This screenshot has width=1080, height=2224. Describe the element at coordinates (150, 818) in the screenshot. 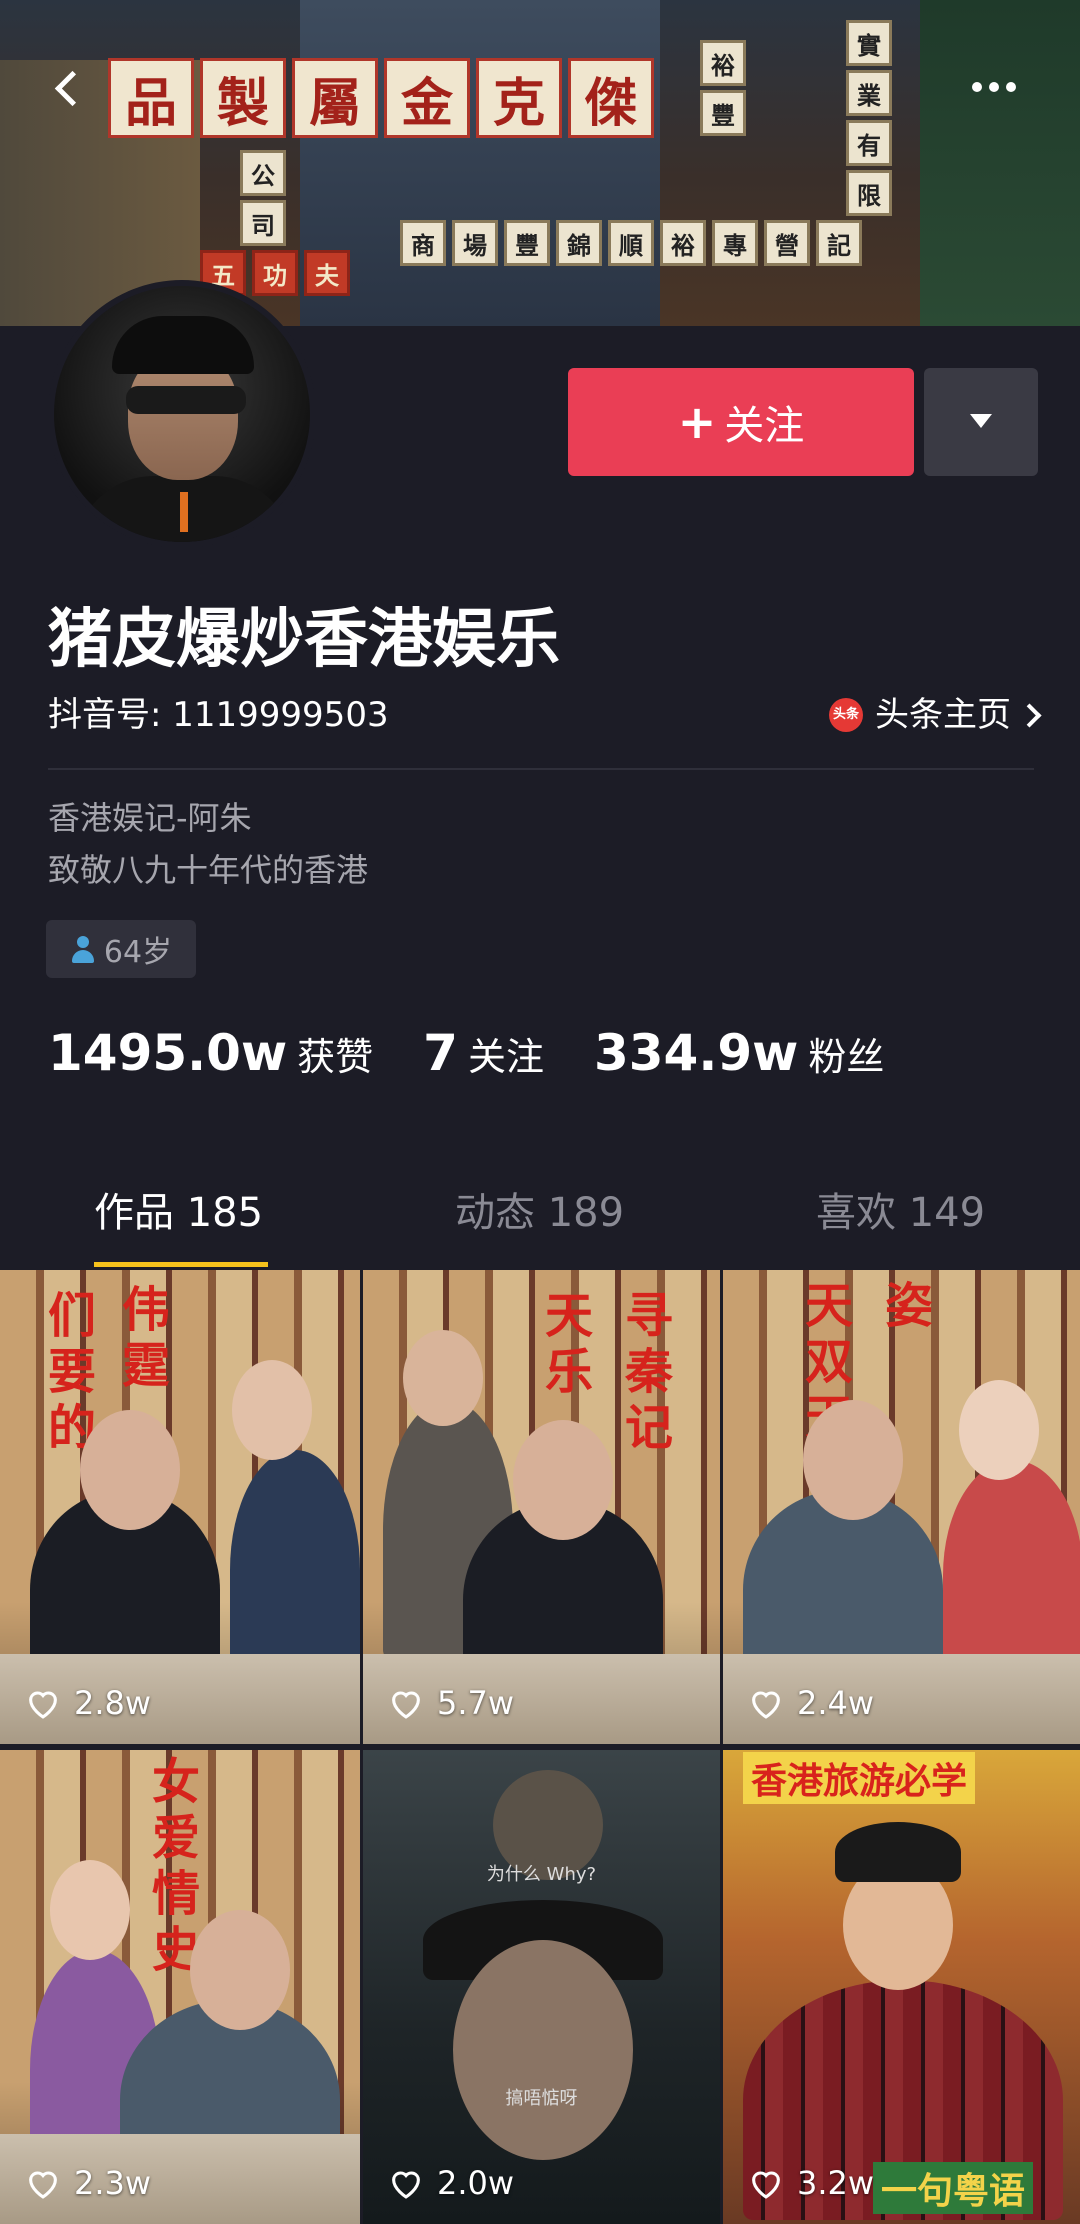

I see `bio-line-1: 香港娱记-阿朱` at that location.